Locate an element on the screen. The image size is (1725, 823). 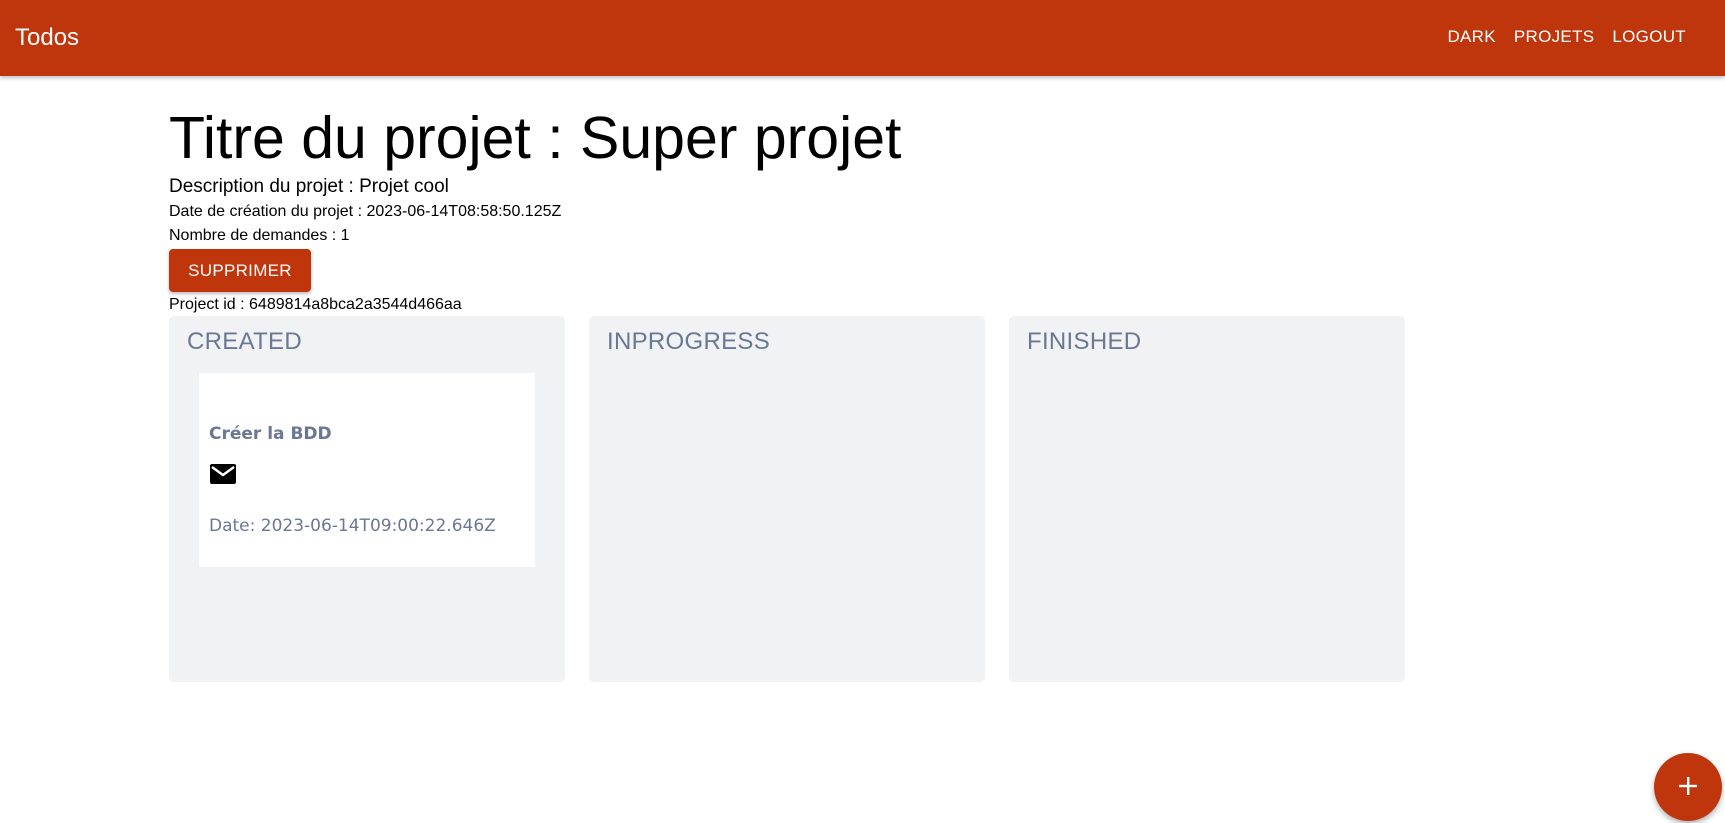
project-header: Titre du projet : Super projet is located at coordinates (535, 138).